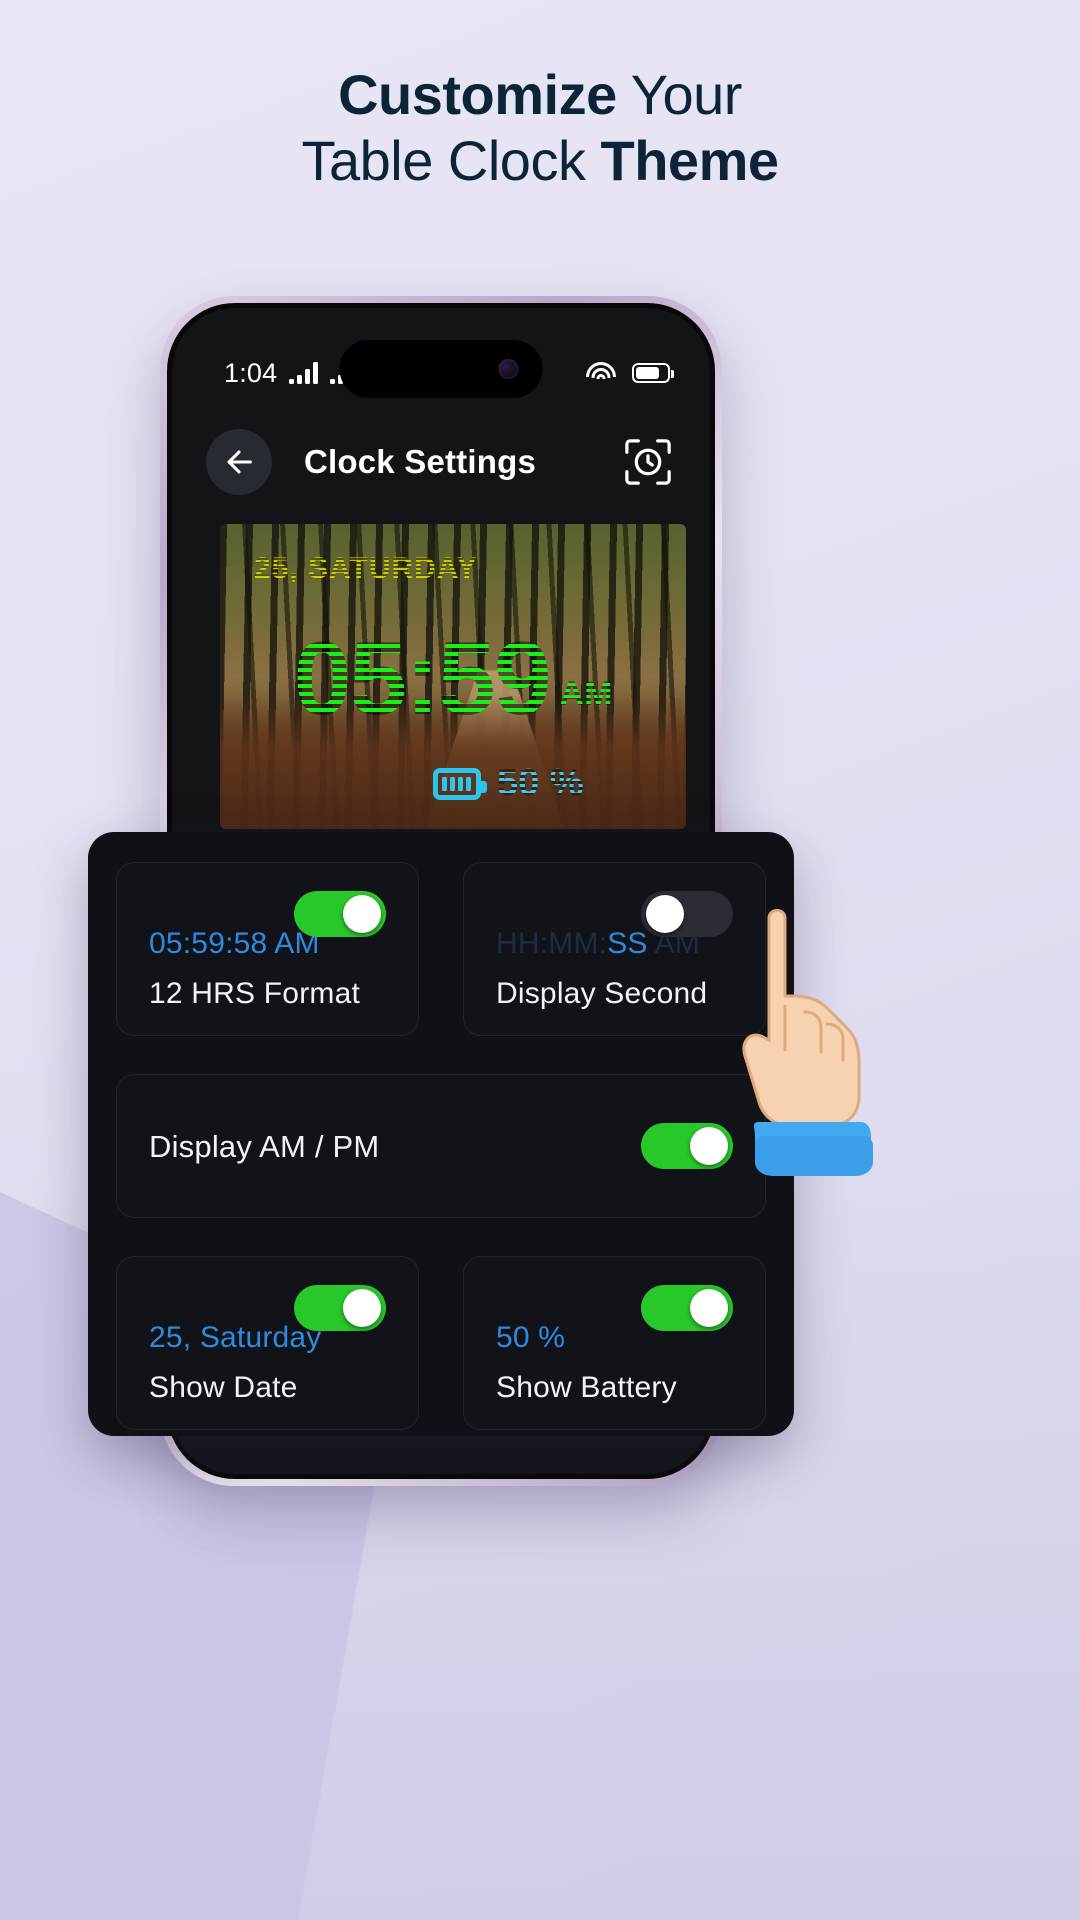  What do you see at coordinates (441, 369) in the screenshot?
I see `dynamic-island` at bounding box center [441, 369].